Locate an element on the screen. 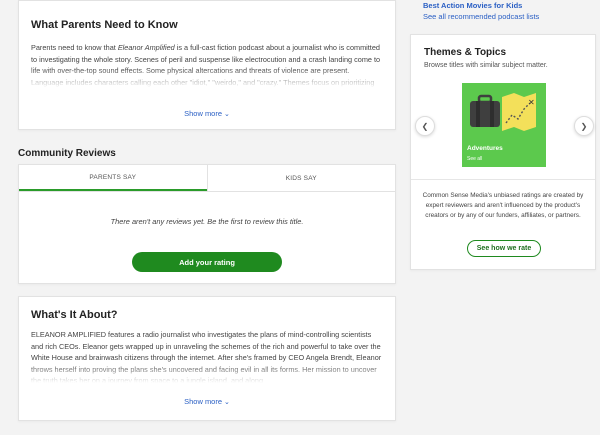  see-how-we-rate-button: See how we rate is located at coordinates (504, 248).